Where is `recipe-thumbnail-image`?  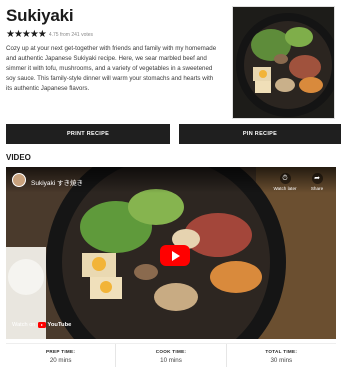
recipe-thumbnail-image is located at coordinates (283, 62).